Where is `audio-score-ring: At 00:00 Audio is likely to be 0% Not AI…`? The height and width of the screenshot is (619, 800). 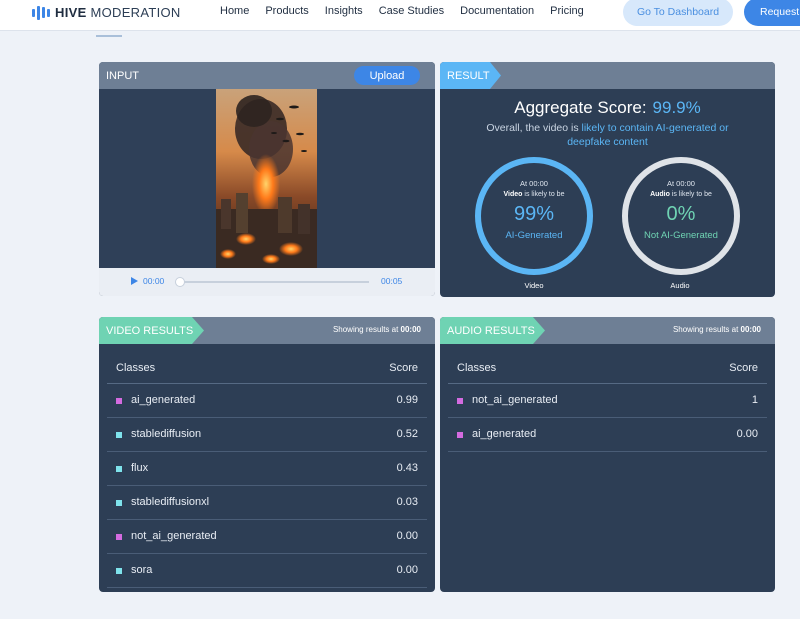
audio-score-ring: At 00:00 Audio is likely to be 0% Not AI… is located at coordinates (681, 216).